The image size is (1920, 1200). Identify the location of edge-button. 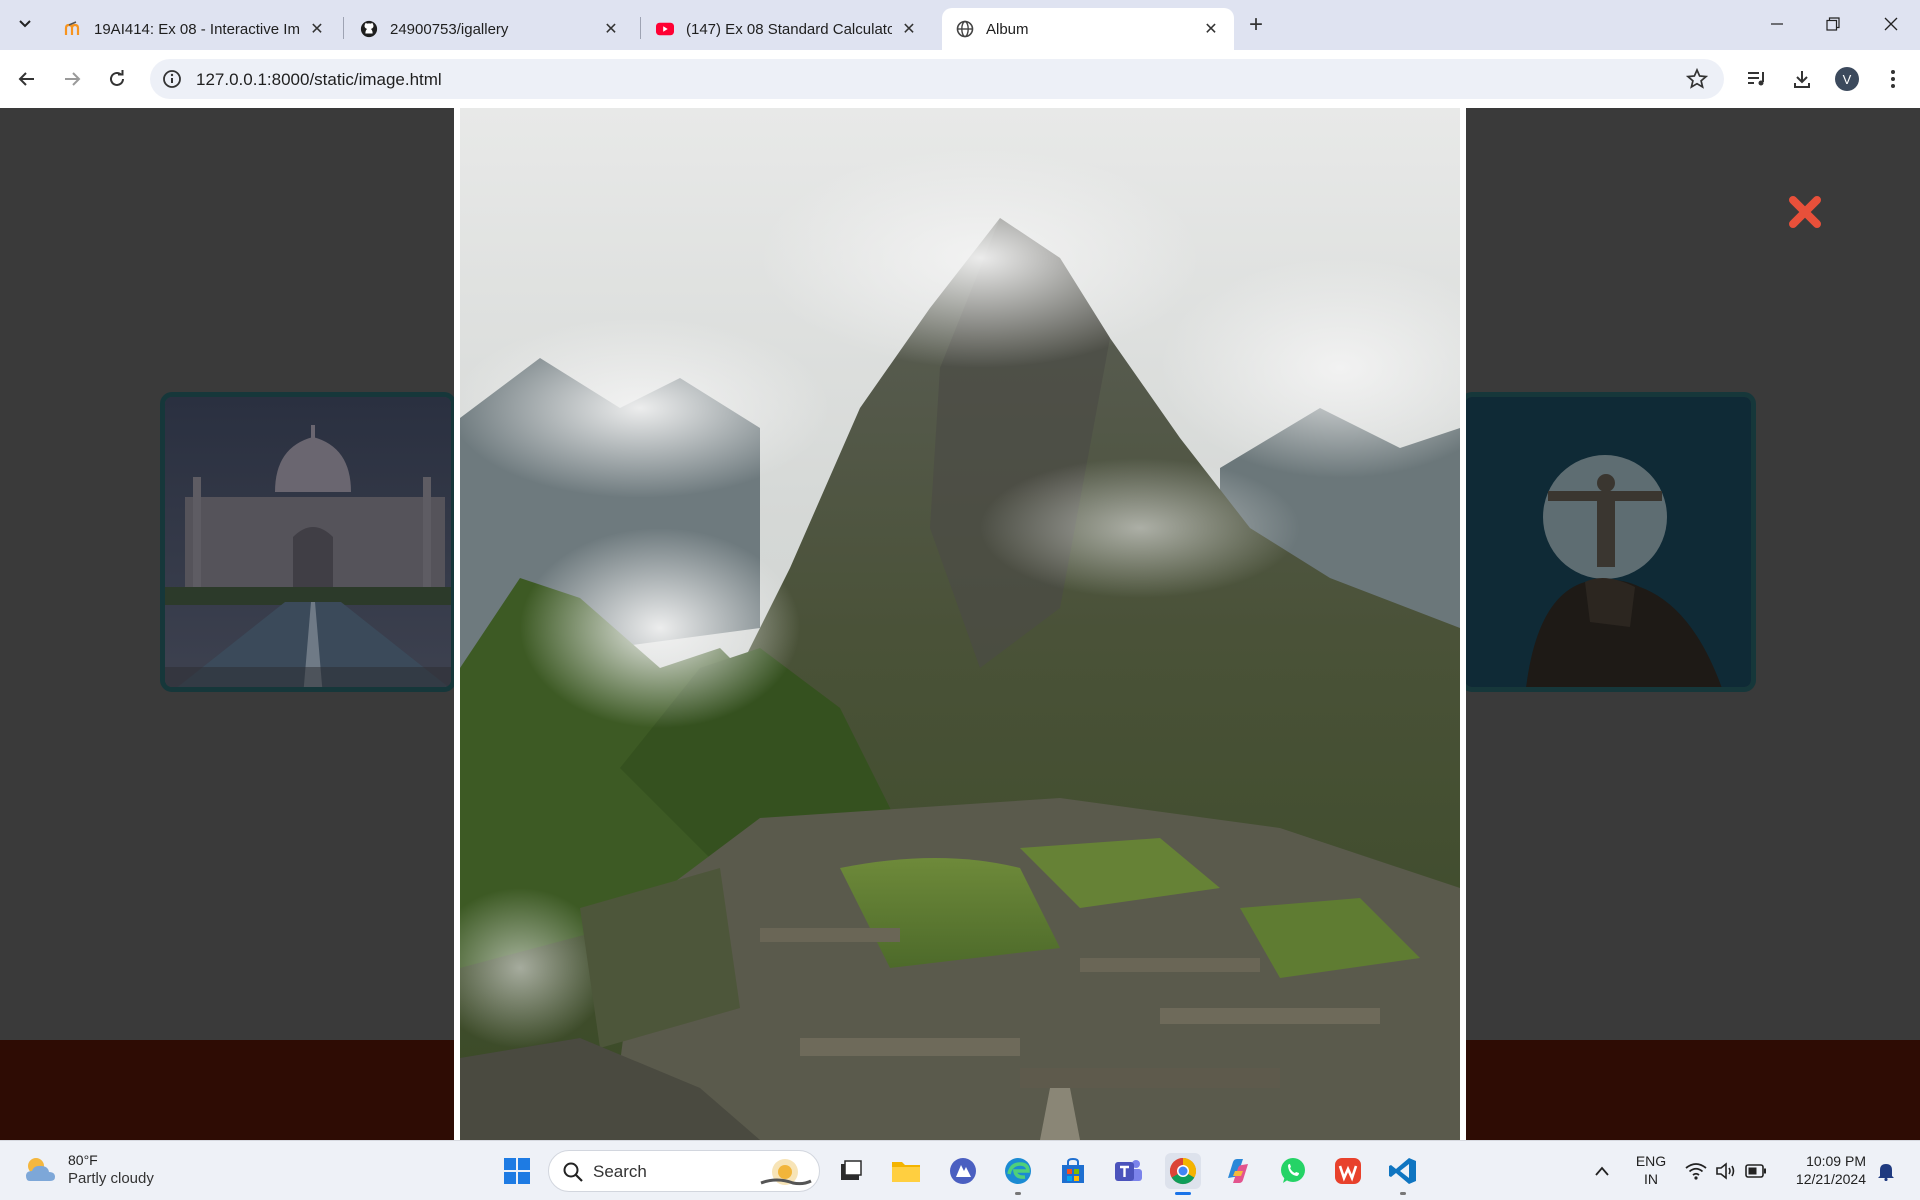
(1018, 1171).